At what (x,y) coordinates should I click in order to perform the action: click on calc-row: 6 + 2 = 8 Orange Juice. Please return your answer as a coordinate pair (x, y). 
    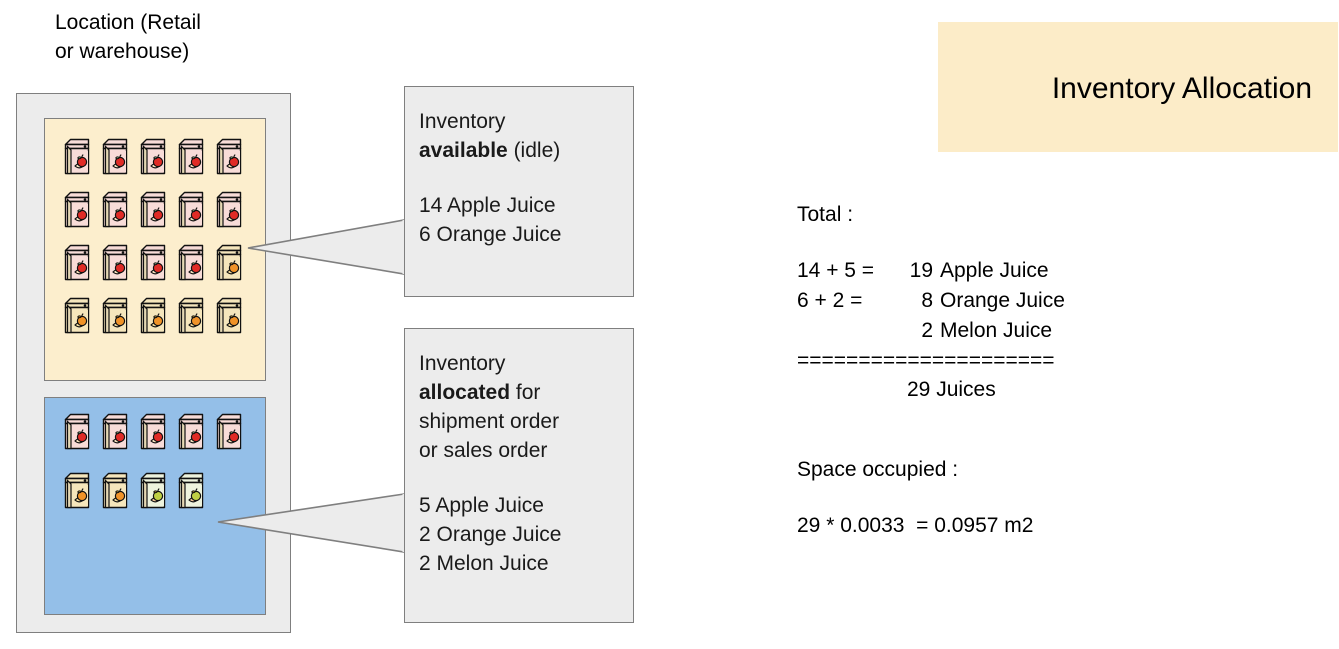
    Looking at the image, I should click on (931, 301).